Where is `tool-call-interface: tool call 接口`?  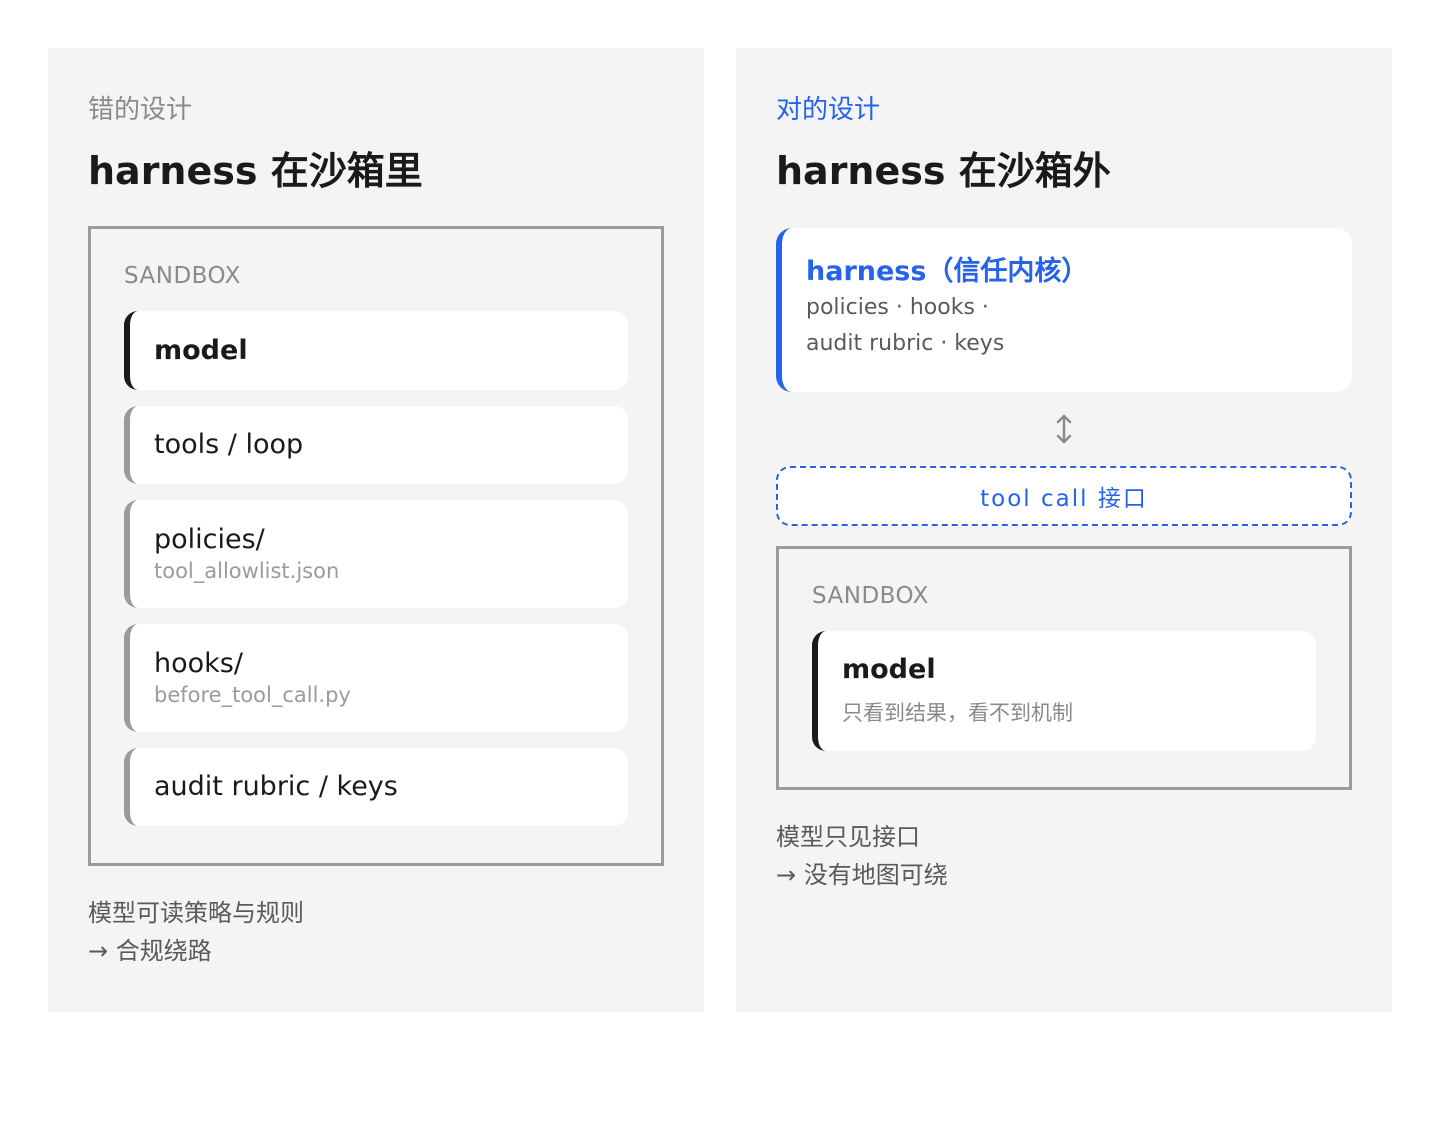 tool-call-interface: tool call 接口 is located at coordinates (1064, 496).